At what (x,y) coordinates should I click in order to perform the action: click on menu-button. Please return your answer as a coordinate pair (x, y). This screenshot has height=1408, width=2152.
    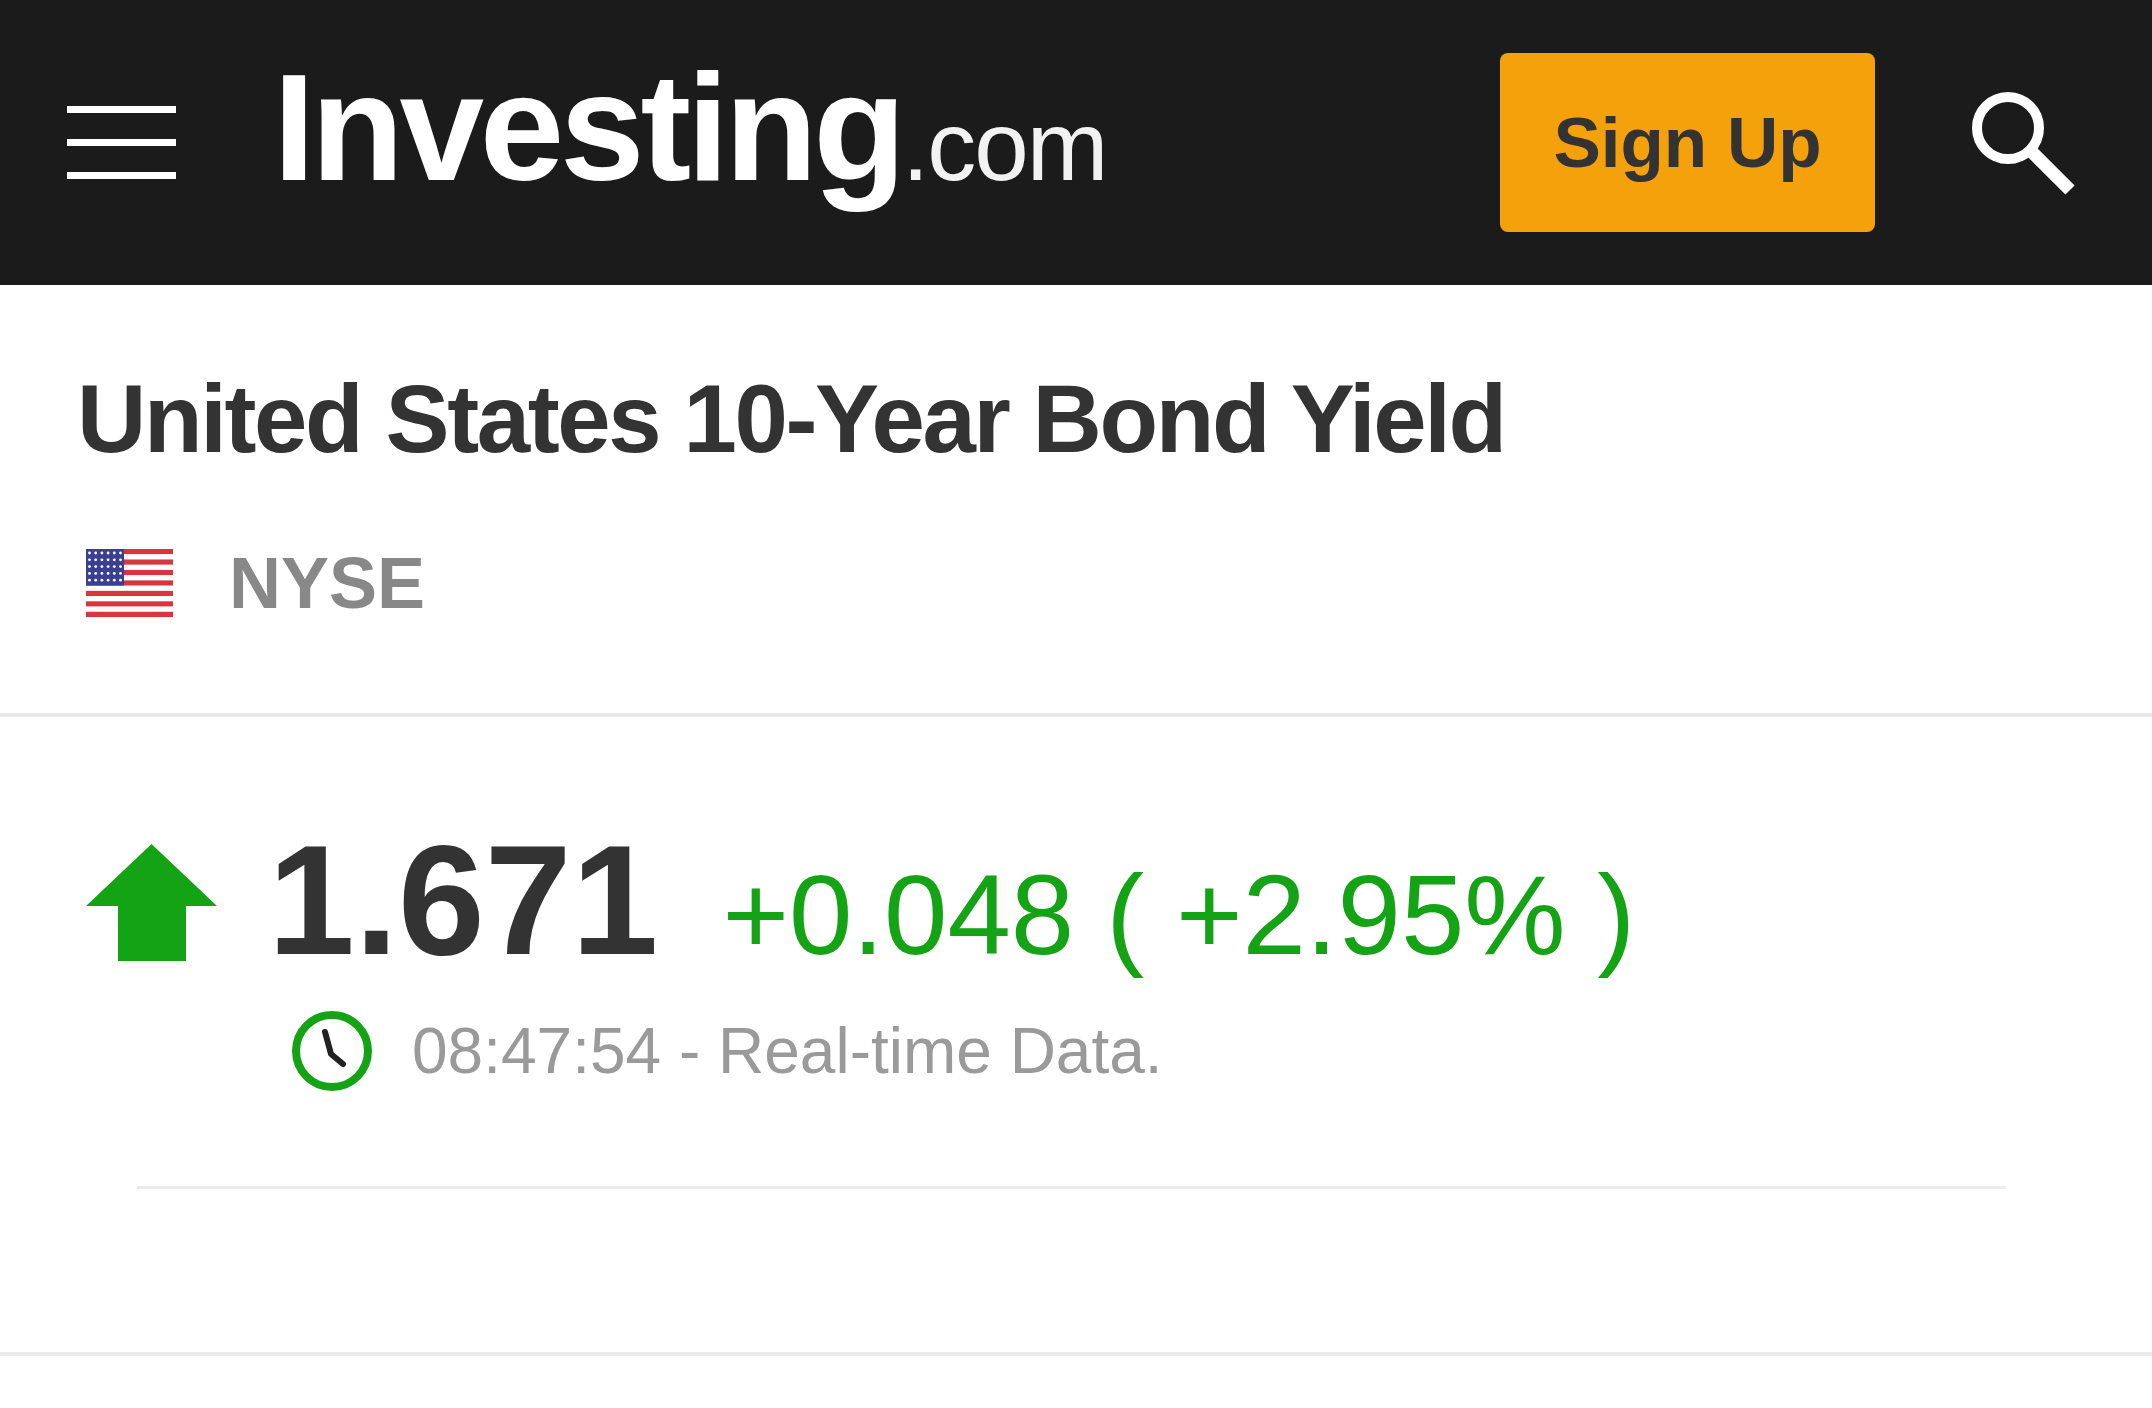
    Looking at the image, I should click on (121, 142).